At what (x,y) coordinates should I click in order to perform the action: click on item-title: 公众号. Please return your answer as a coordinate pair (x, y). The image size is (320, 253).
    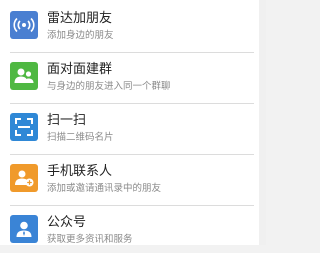
    Looking at the image, I should click on (67, 222).